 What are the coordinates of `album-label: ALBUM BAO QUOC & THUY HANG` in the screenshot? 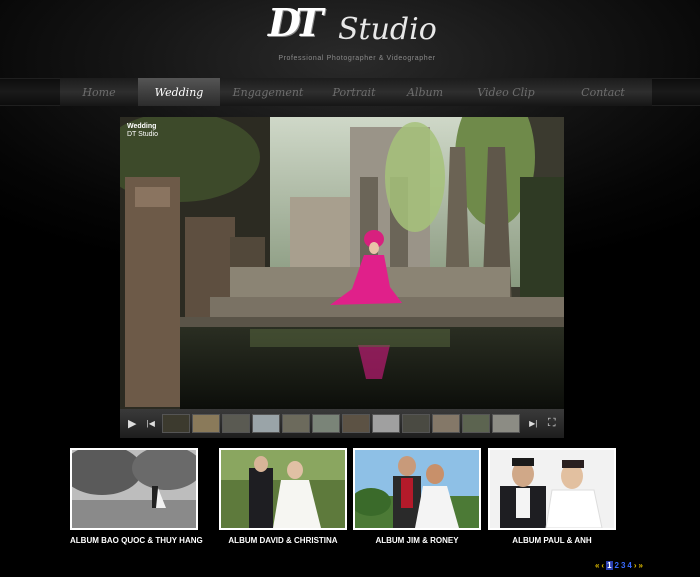 It's located at (136, 540).